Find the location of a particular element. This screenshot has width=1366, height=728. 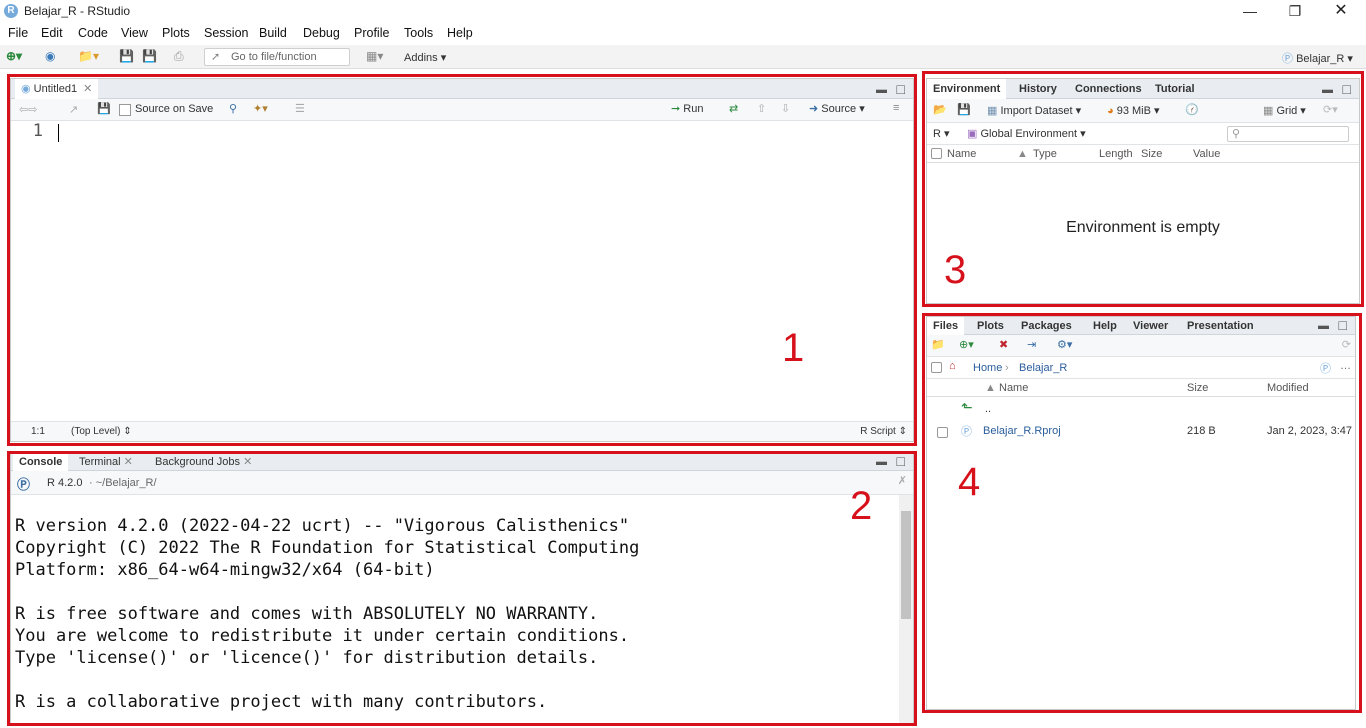

menu-profile: Profile is located at coordinates (371, 33).